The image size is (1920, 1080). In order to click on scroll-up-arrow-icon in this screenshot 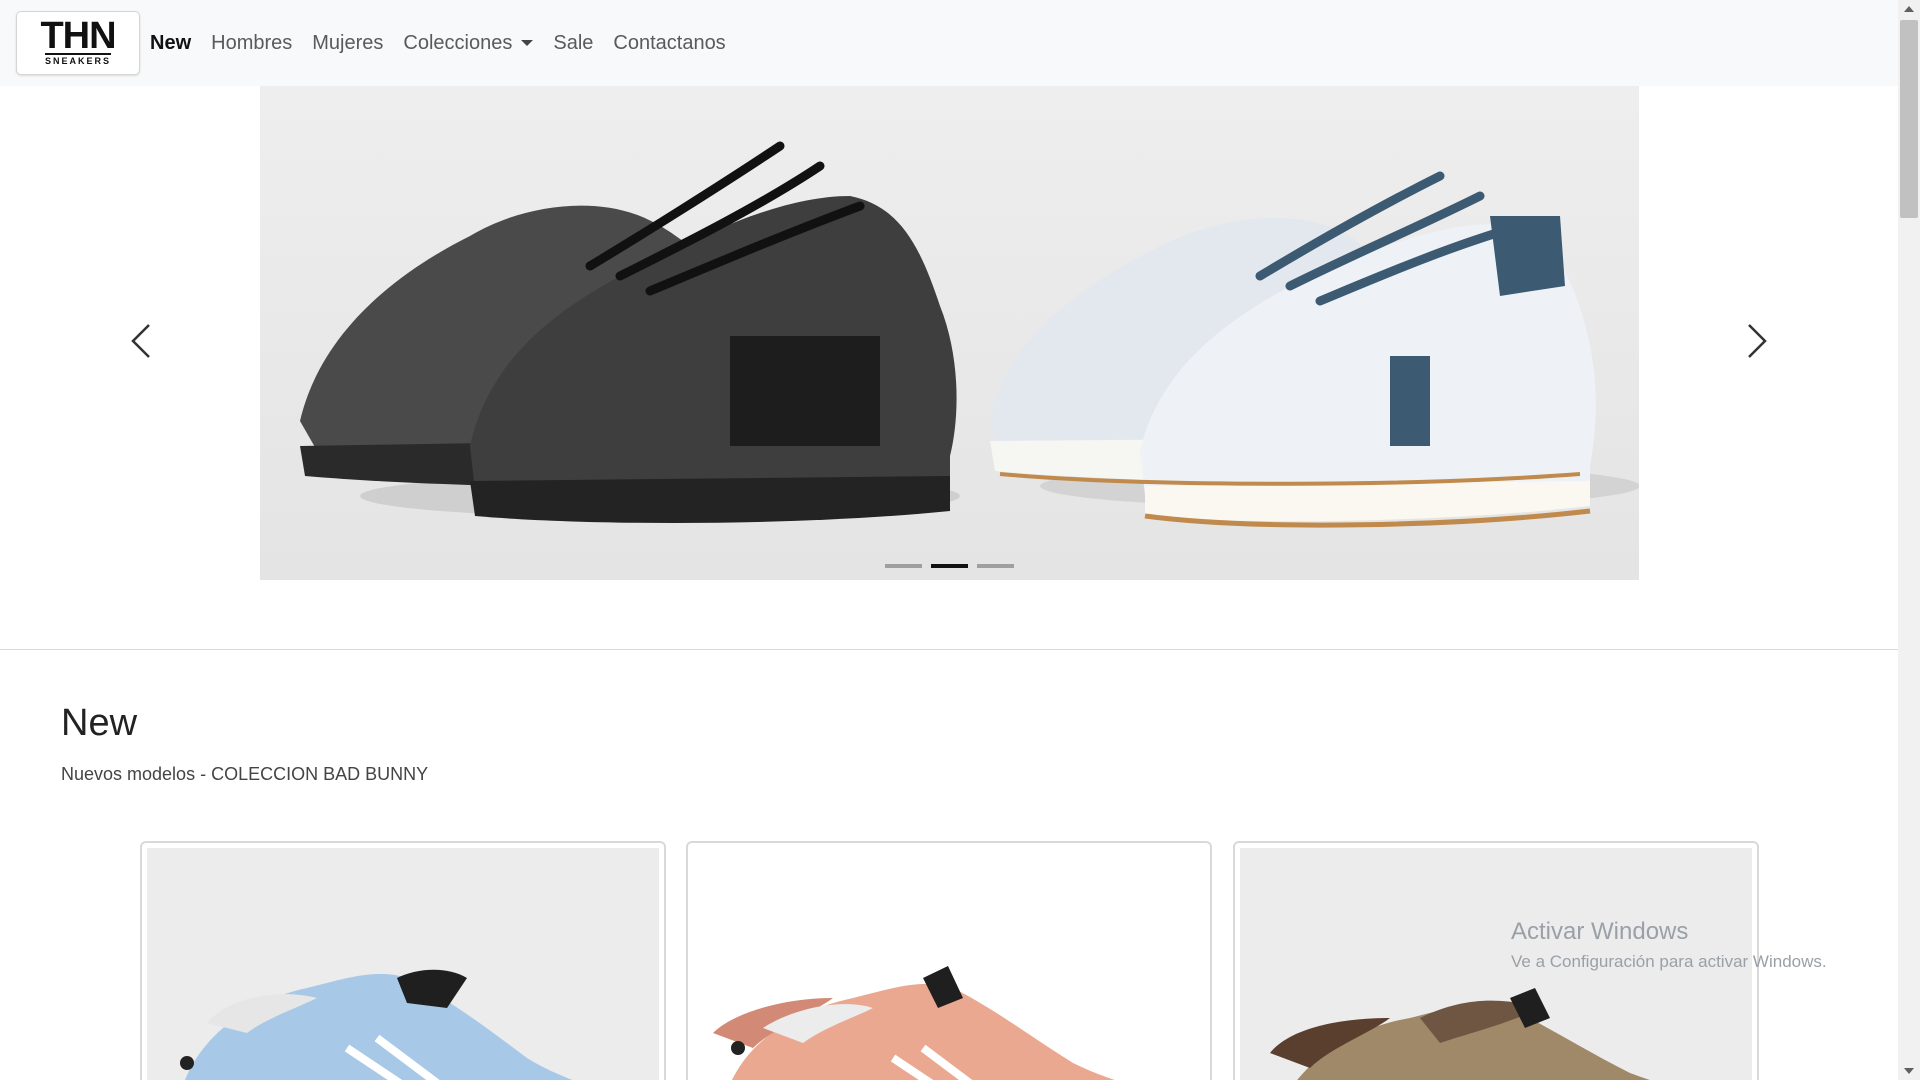, I will do `click(1909, 9)`.